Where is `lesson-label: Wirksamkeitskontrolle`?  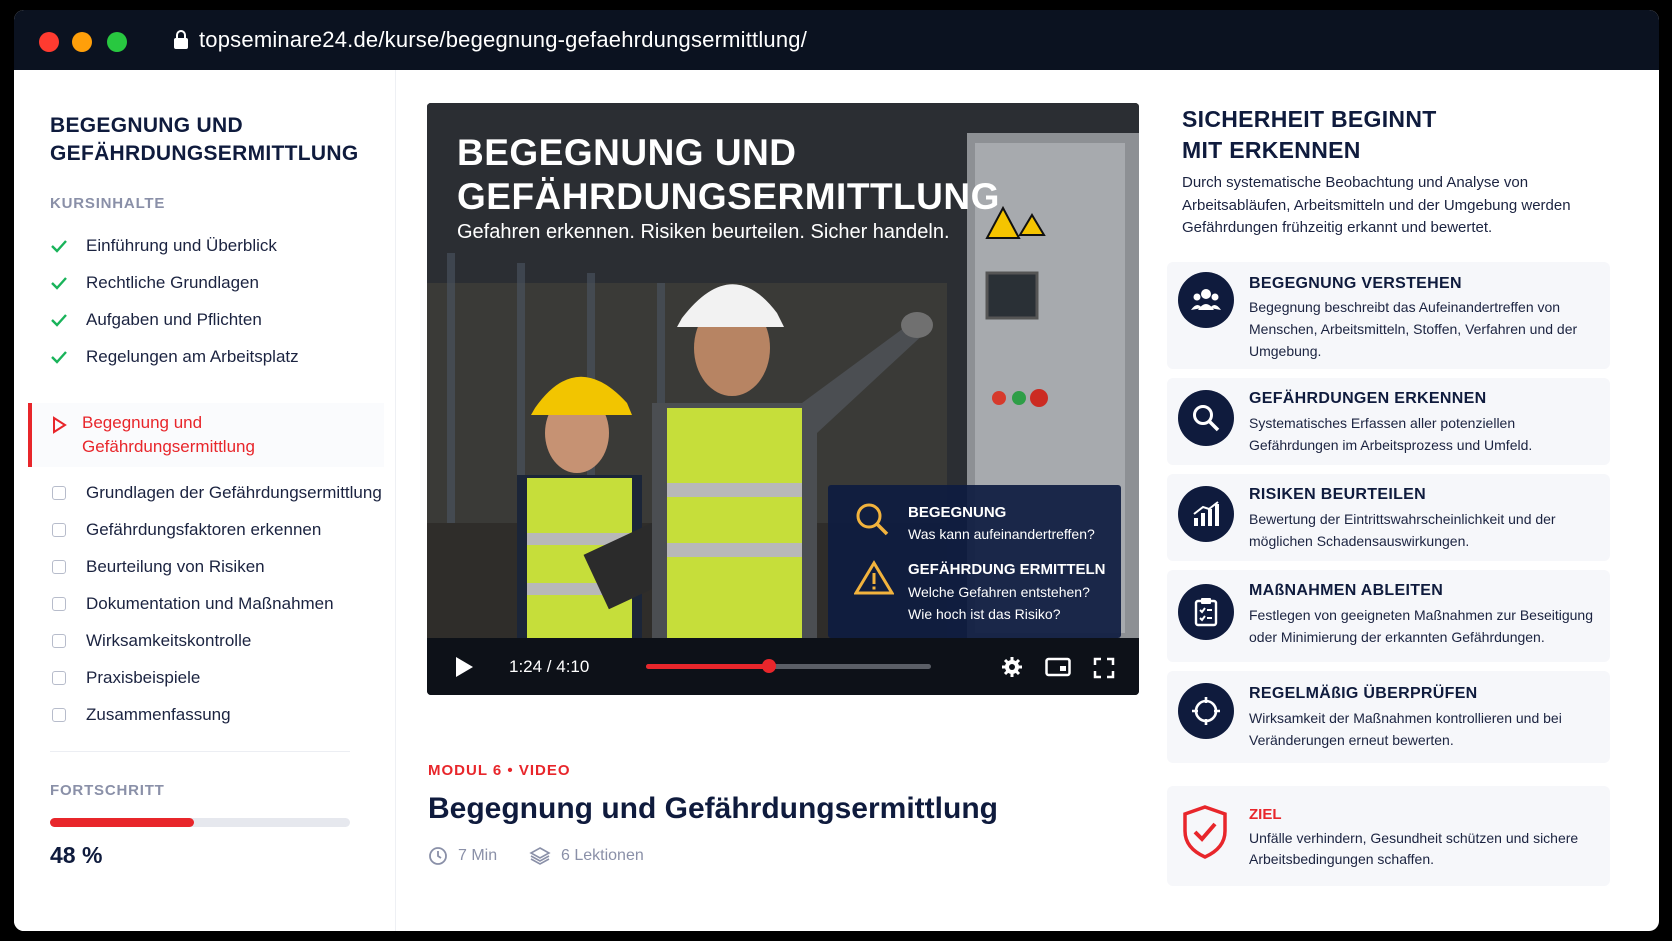
lesson-label: Wirksamkeitskontrolle is located at coordinates (169, 640).